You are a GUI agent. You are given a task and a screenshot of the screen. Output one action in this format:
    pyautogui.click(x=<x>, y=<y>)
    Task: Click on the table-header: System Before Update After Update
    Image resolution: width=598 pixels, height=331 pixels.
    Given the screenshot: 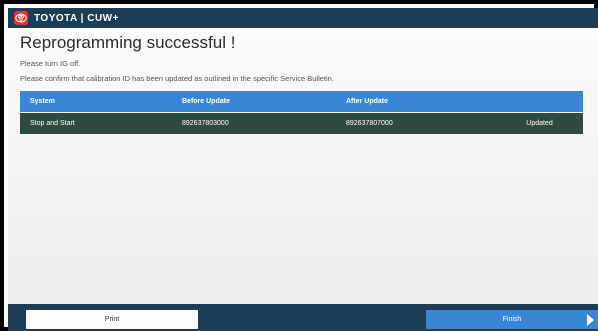 What is the action you would take?
    pyautogui.click(x=301, y=101)
    